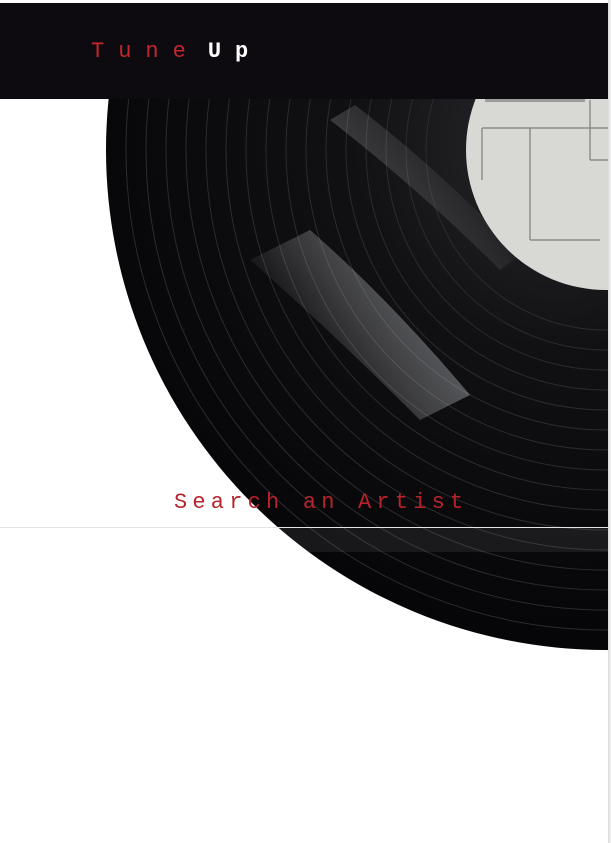 The width and height of the screenshot is (611, 843). I want to click on brand-word-tune: Tune, so click(145, 51).